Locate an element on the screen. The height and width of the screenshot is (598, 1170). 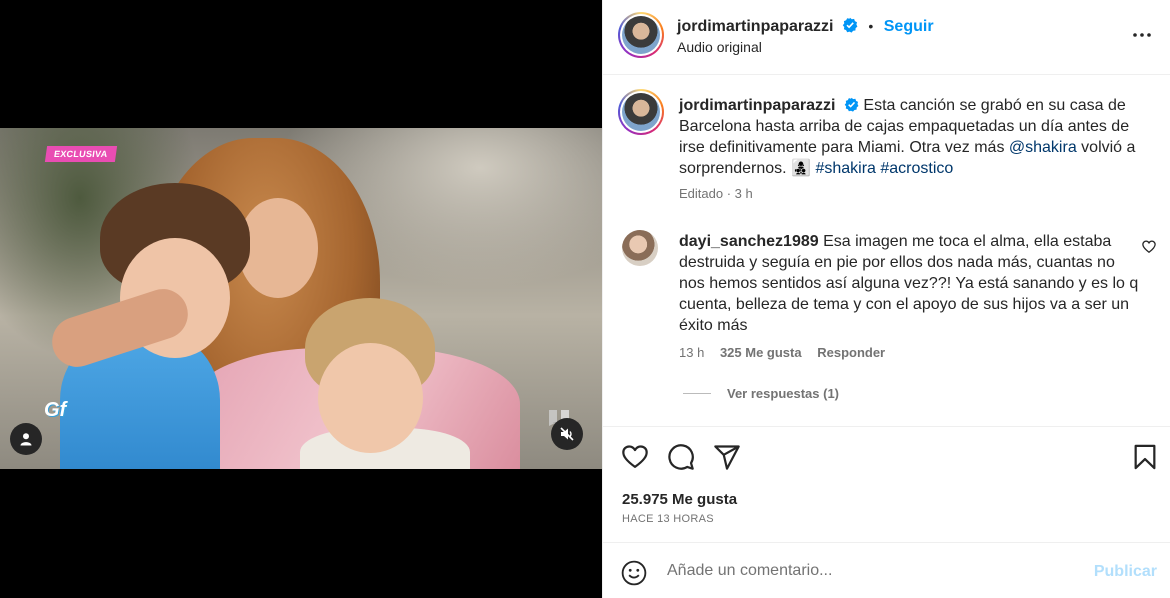
view-replies-button: Ver respuestas (1) is located at coordinates (761, 393).